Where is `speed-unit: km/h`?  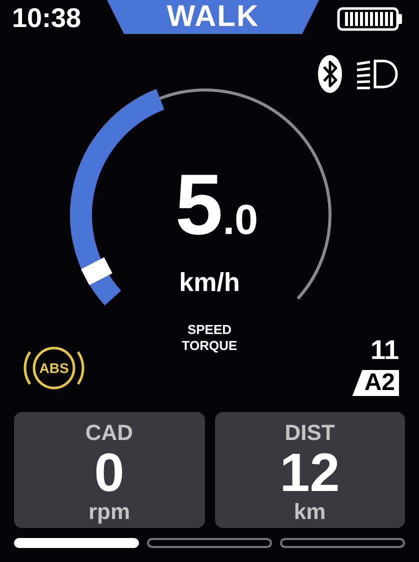 speed-unit: km/h is located at coordinates (209, 282).